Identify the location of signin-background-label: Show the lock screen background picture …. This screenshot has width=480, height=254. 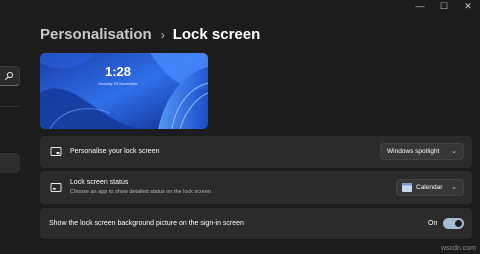
(146, 223).